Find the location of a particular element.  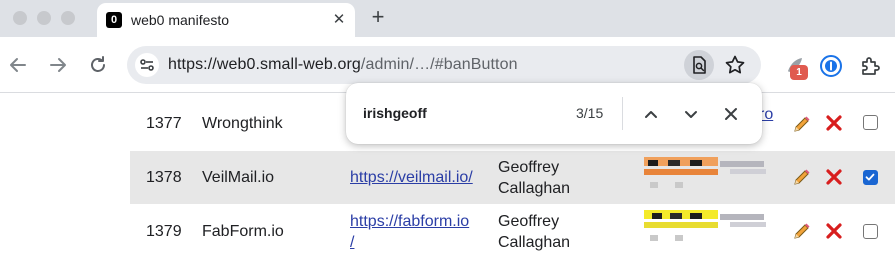

find-in-page-button is located at coordinates (699, 65).